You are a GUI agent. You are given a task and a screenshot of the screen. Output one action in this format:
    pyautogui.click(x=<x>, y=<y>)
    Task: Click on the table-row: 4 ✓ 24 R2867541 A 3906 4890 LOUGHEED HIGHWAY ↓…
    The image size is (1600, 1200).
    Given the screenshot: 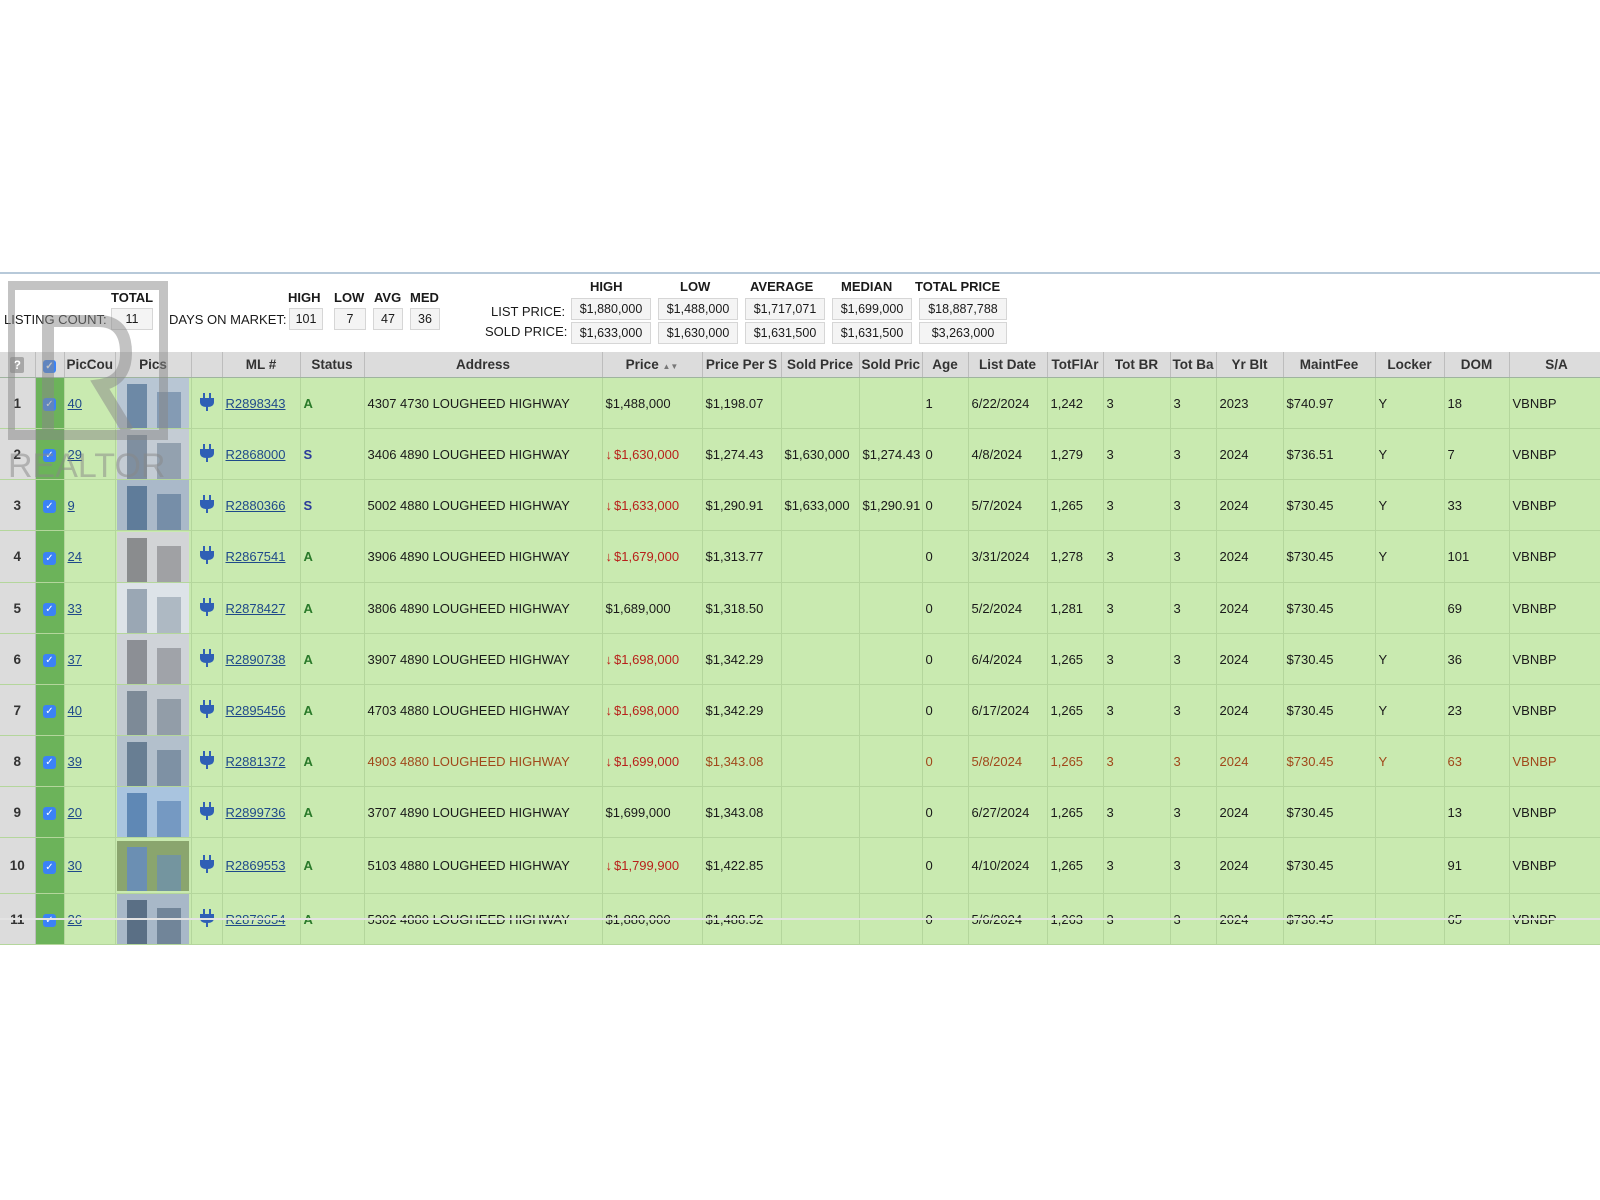 What is the action you would take?
    pyautogui.click(x=800, y=556)
    